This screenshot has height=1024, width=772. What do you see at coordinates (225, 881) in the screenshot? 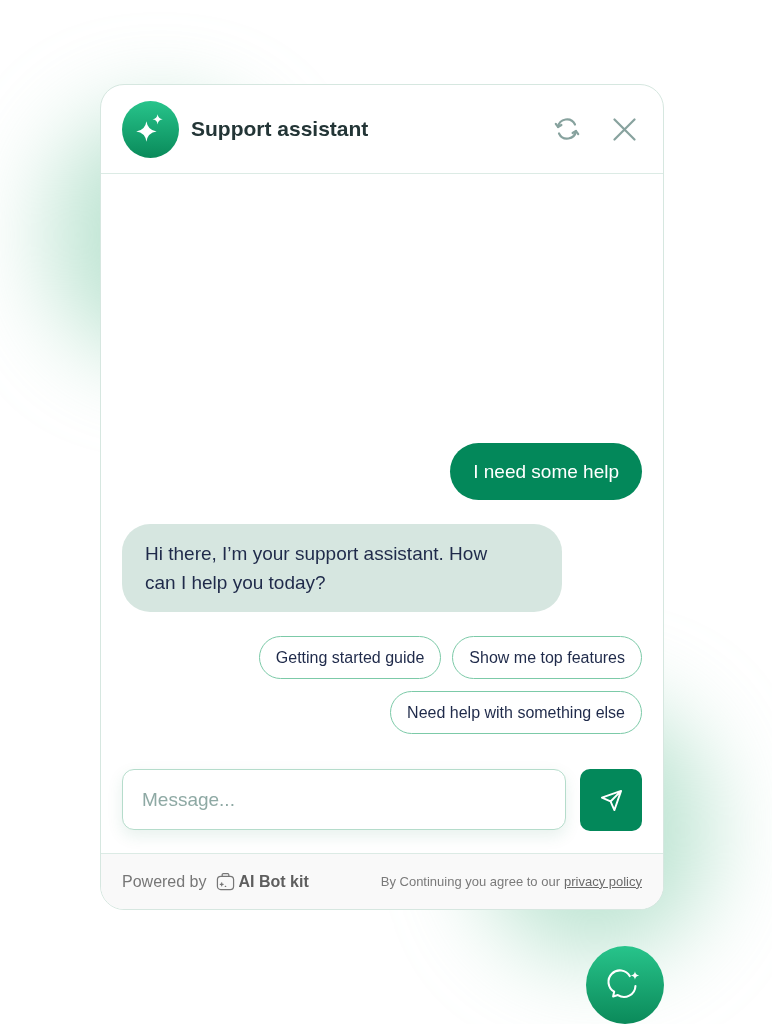
I see `bot-kit-logo-icon` at bounding box center [225, 881].